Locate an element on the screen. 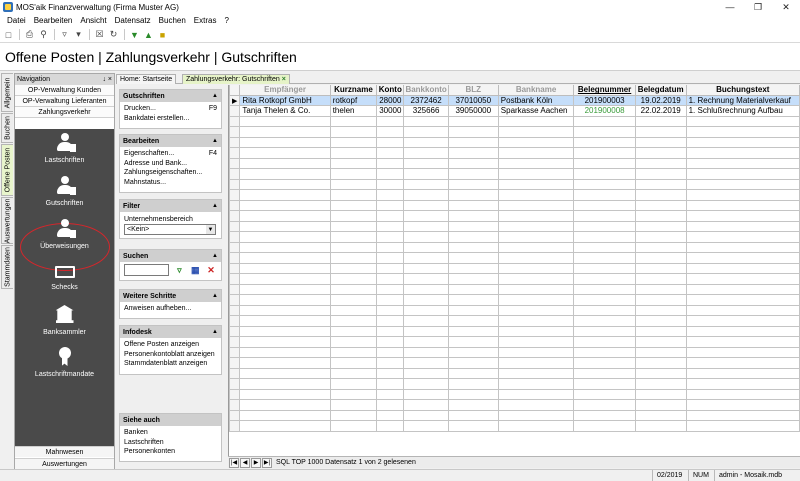  vtab-offene-posten: Offene Posten is located at coordinates (7, 170).